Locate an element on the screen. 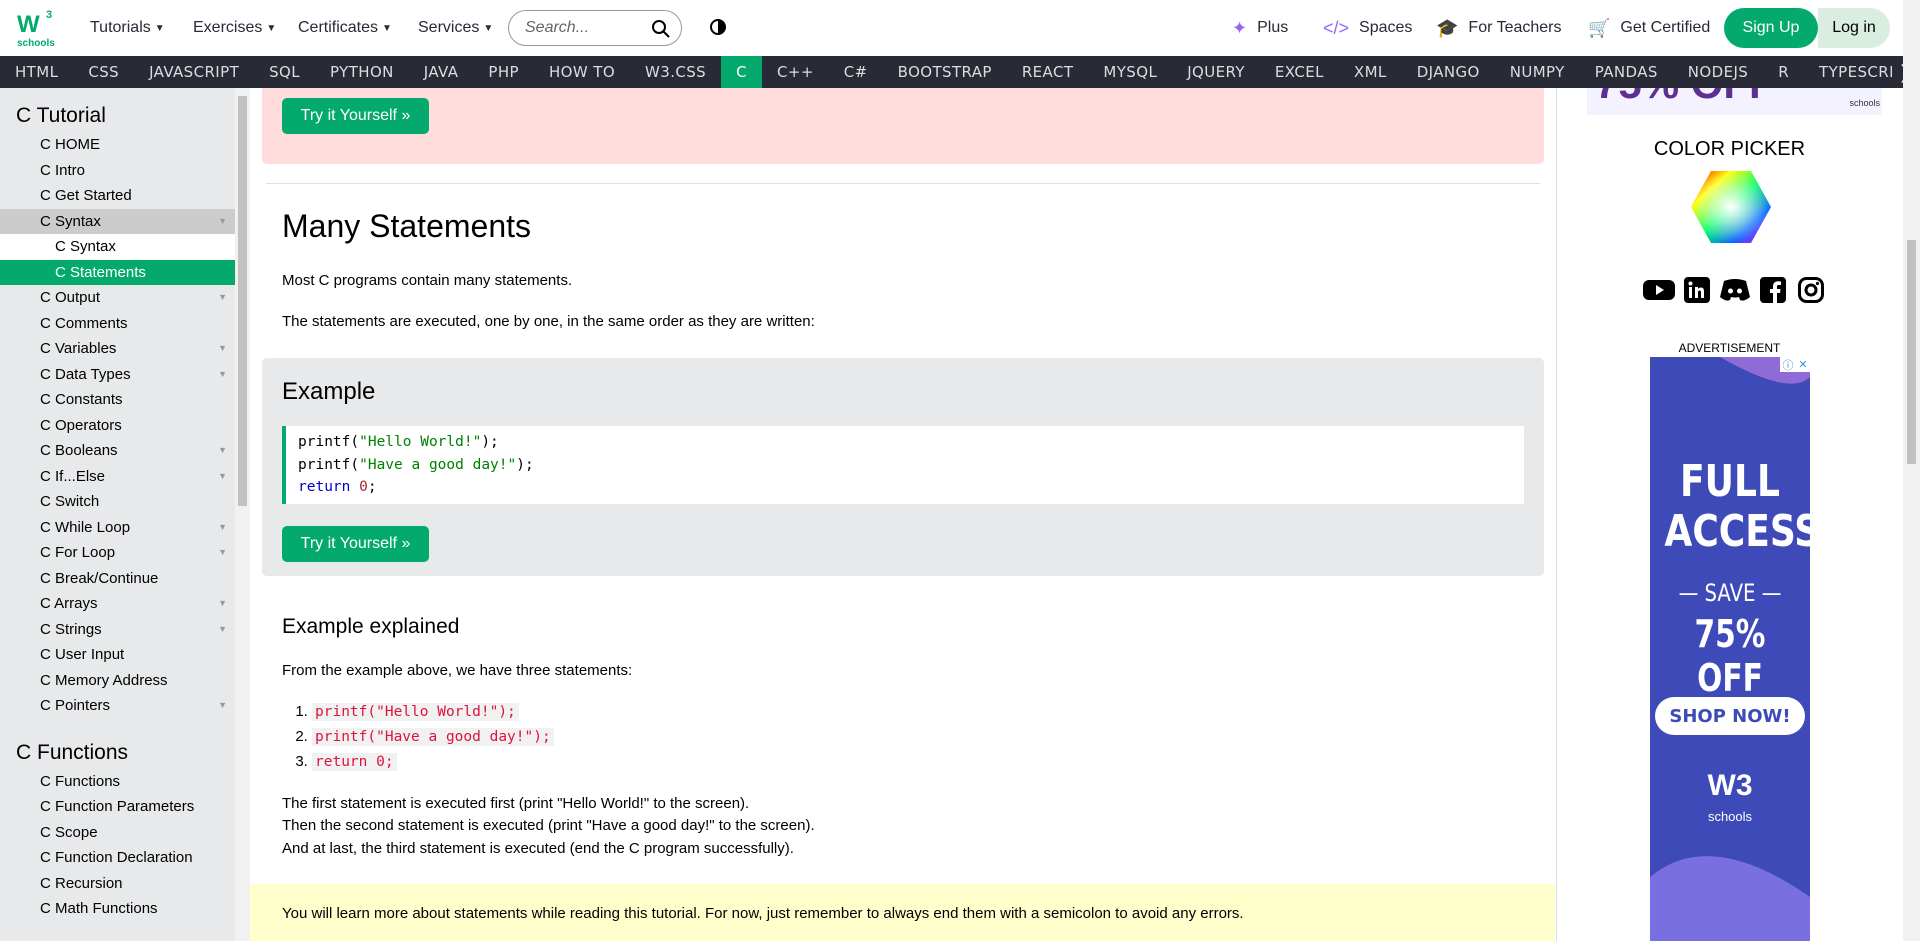  nav-sql: SQL is located at coordinates (284, 72).